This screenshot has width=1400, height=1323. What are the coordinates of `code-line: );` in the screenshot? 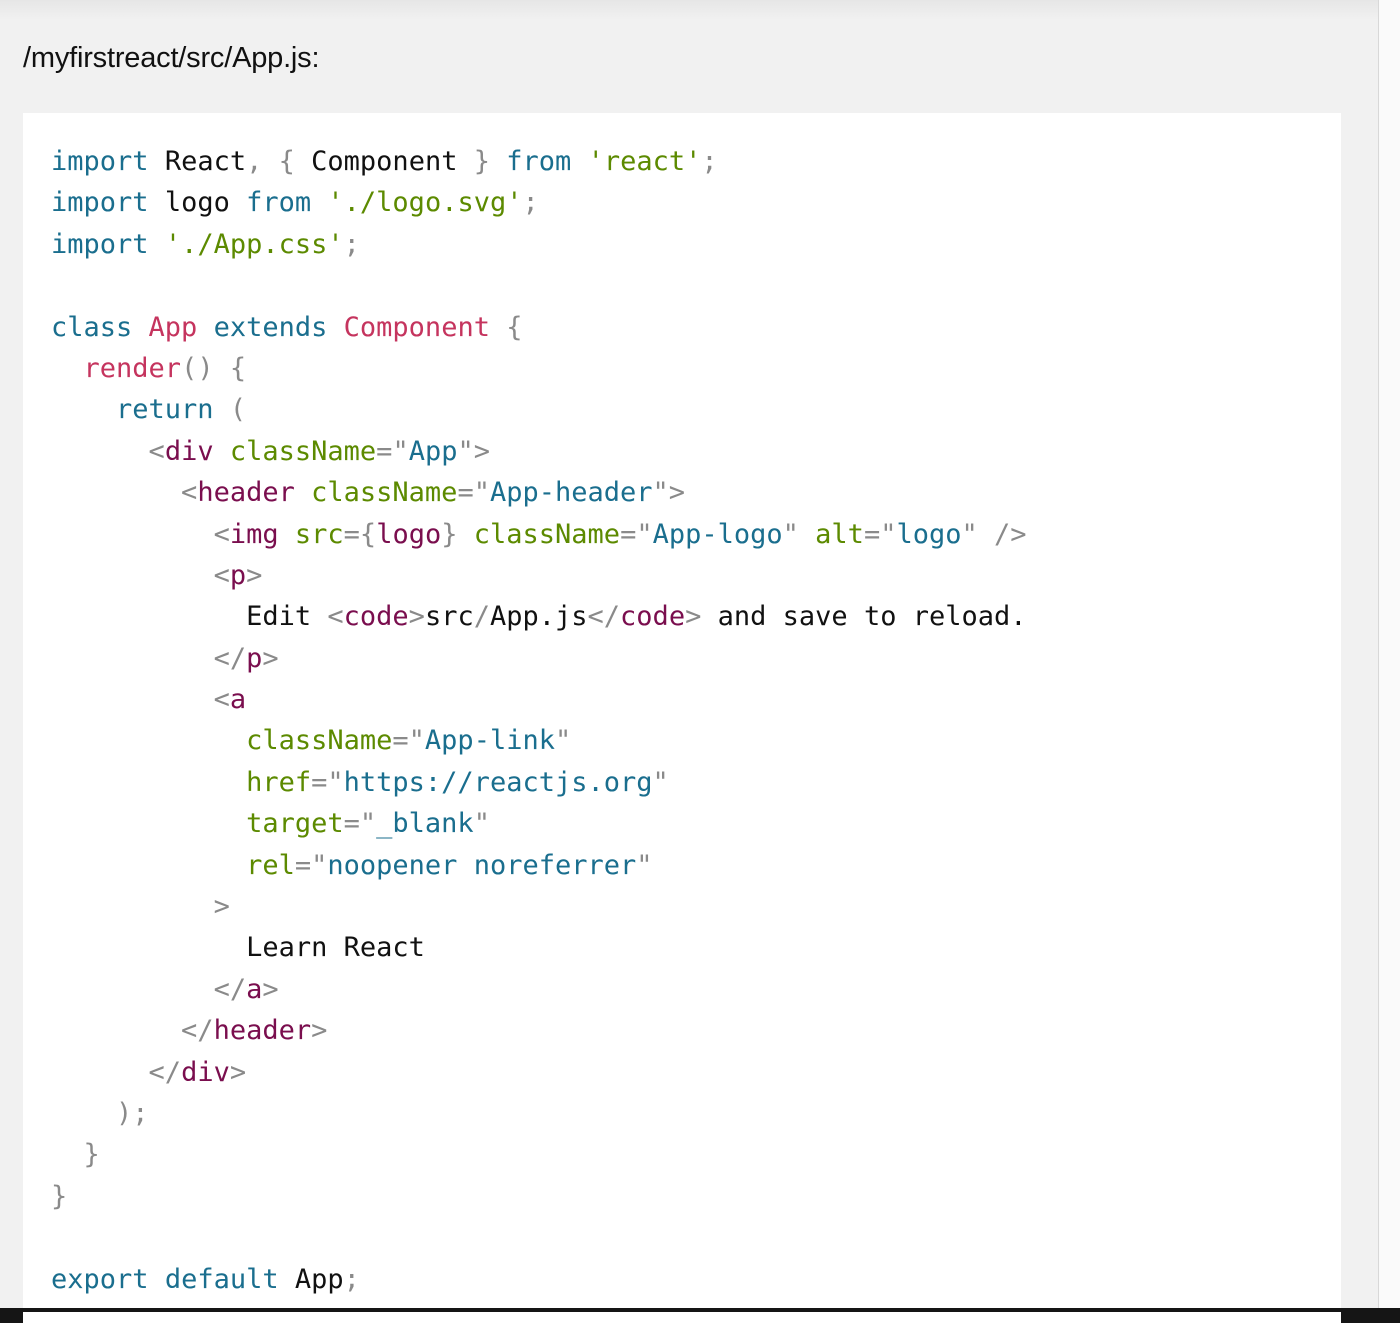 It's located at (132, 1113).